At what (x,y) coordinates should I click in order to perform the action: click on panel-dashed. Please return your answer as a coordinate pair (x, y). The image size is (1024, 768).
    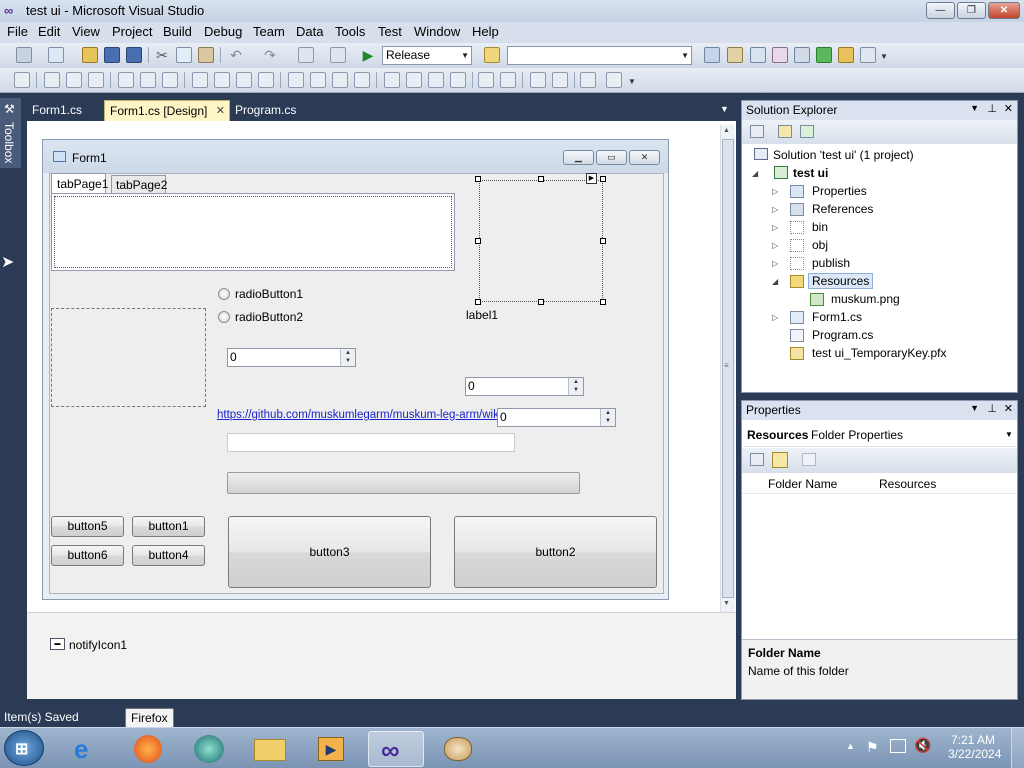
    Looking at the image, I should click on (128, 357).